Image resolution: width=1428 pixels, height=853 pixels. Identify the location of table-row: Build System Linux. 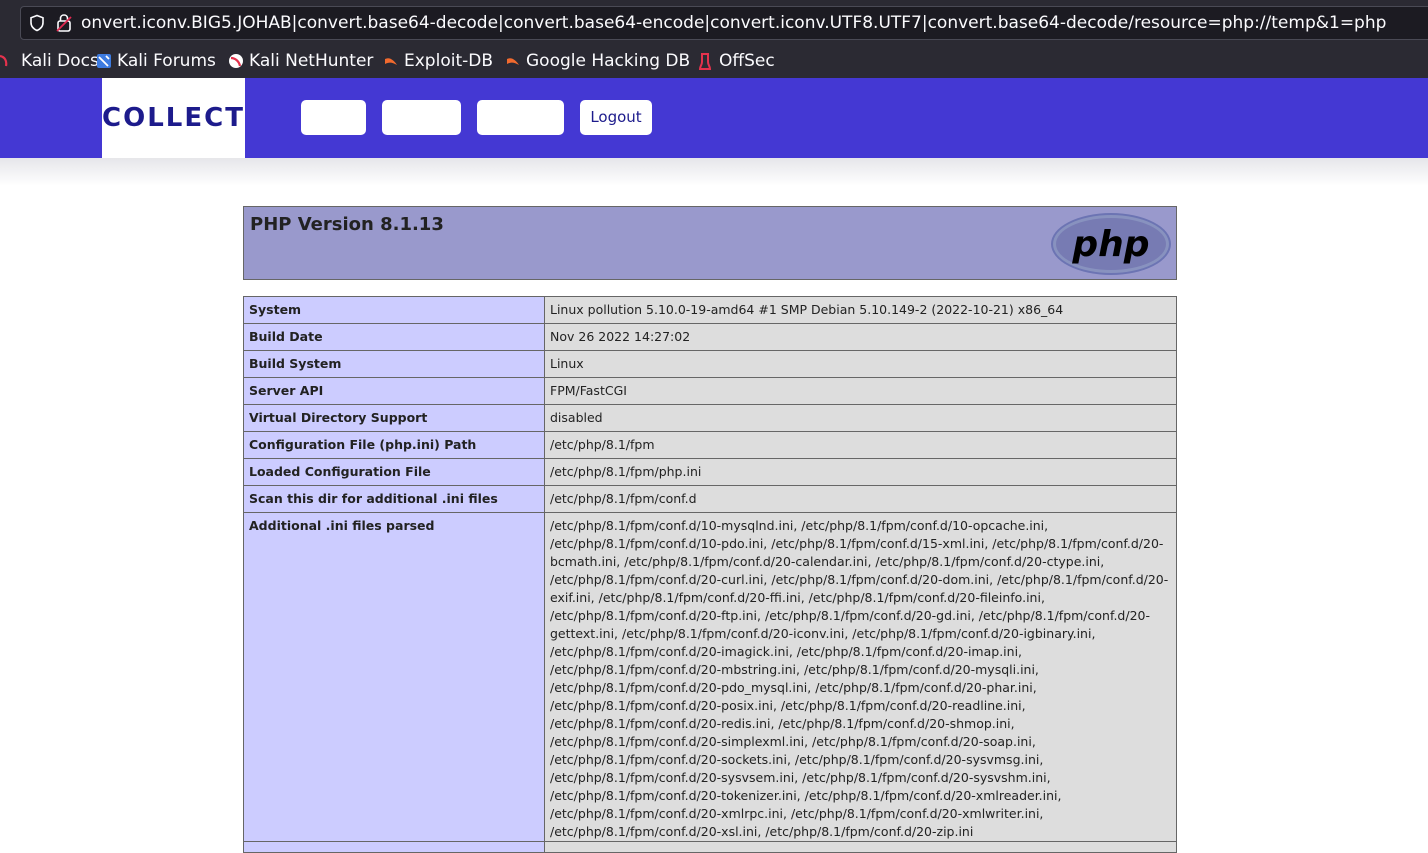
(710, 364).